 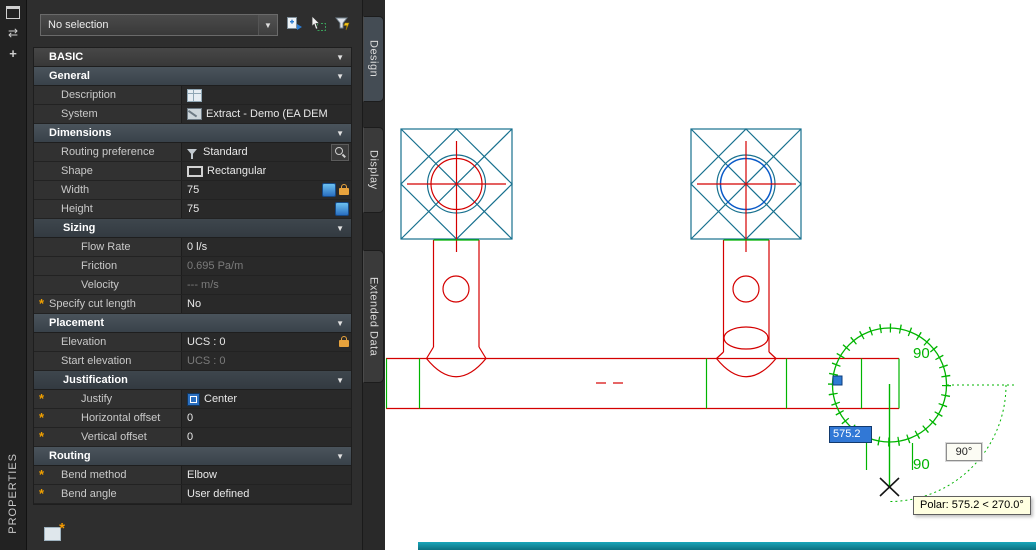 I want to click on dynamic-input-distance: 575.2, so click(x=850, y=434).